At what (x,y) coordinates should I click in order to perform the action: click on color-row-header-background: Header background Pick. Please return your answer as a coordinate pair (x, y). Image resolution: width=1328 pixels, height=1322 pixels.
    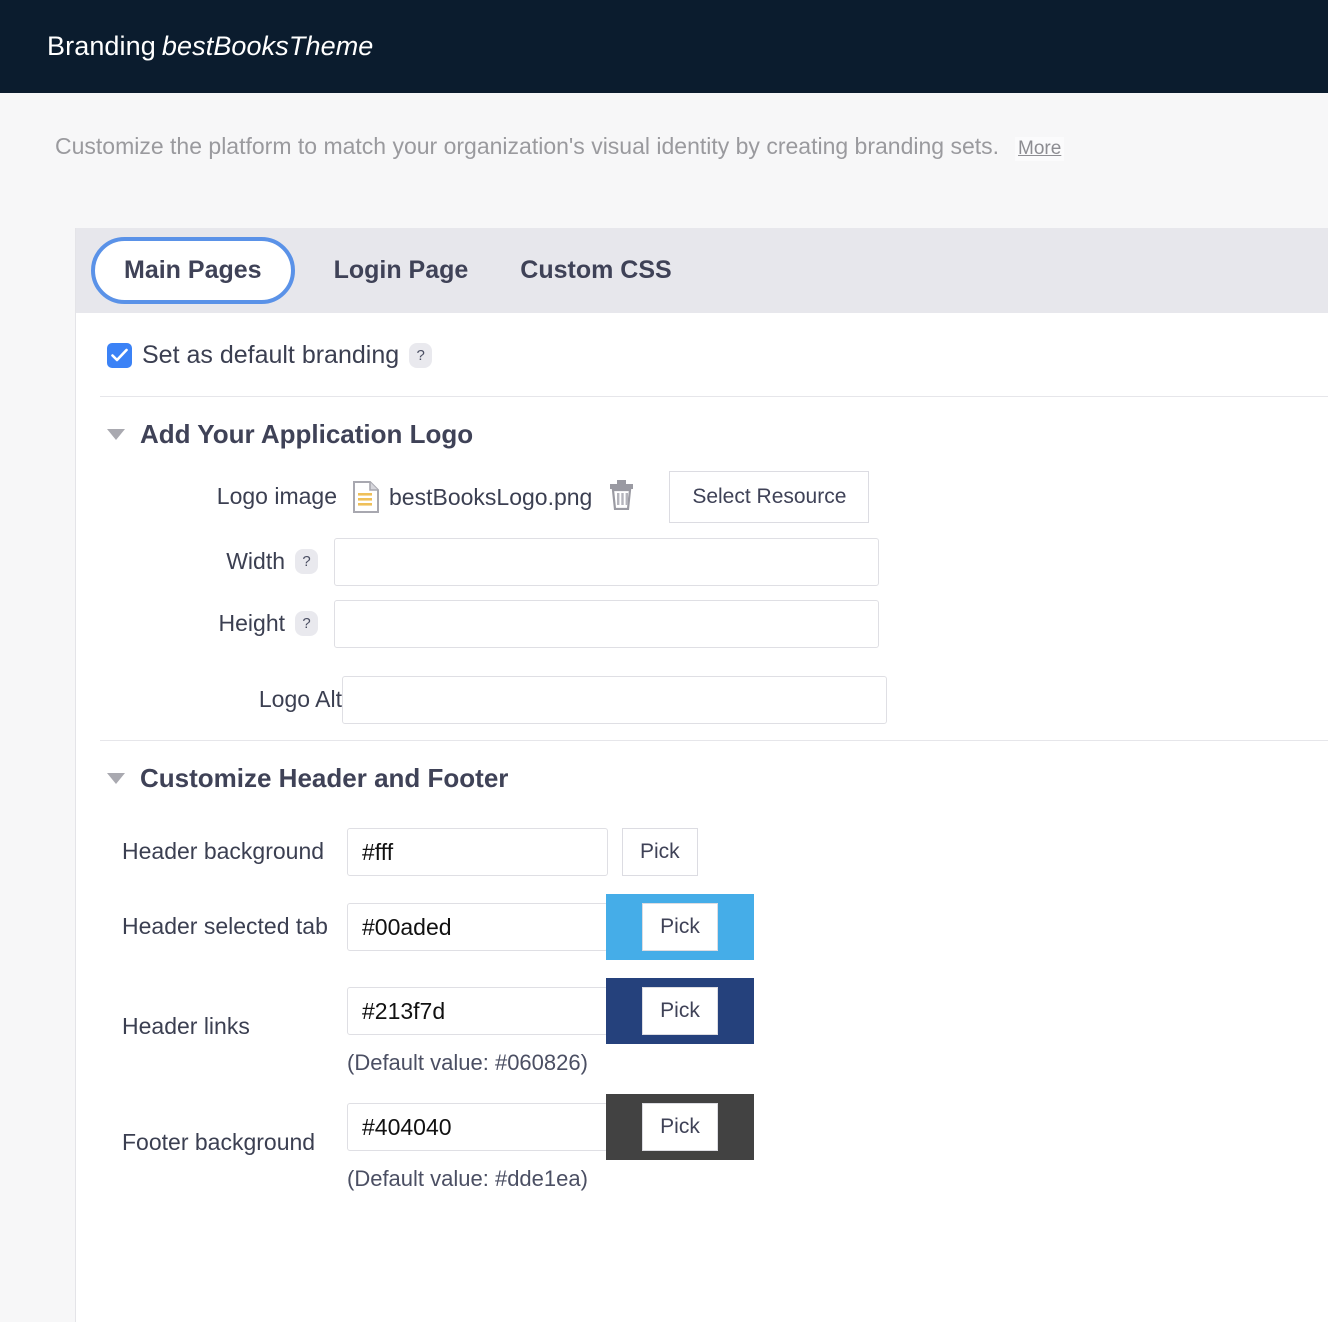
    Looking at the image, I should click on (702, 852).